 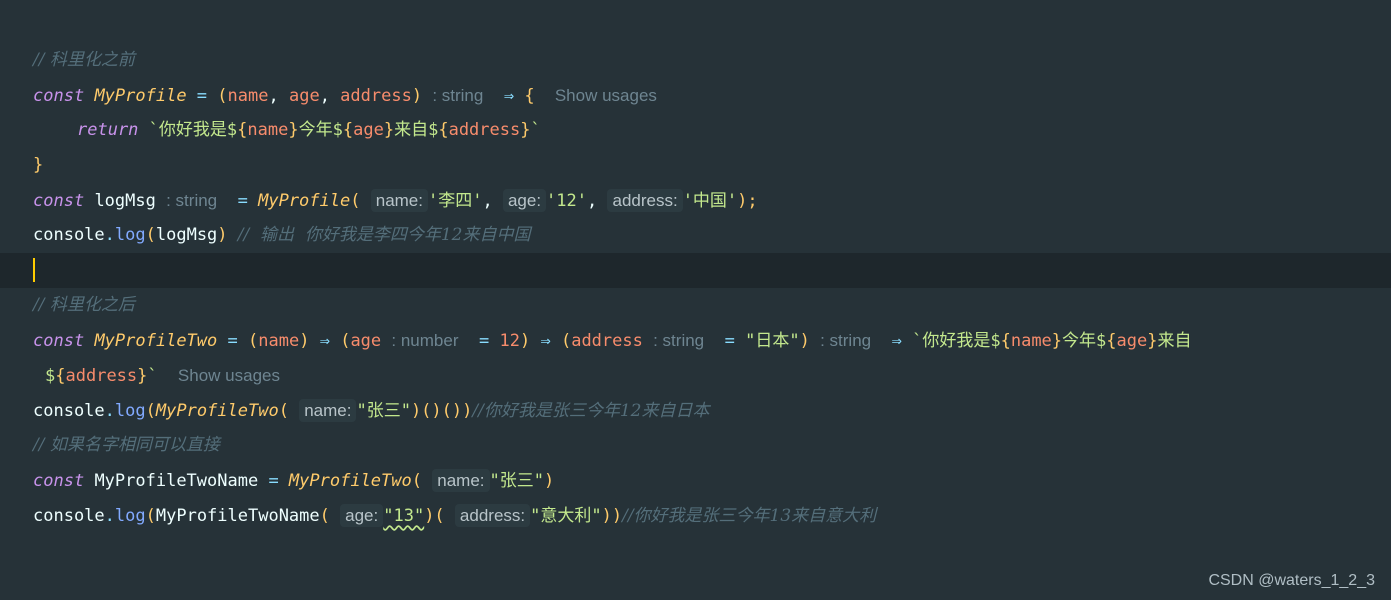 I want to click on code-line-4: }, so click(x=695, y=165).